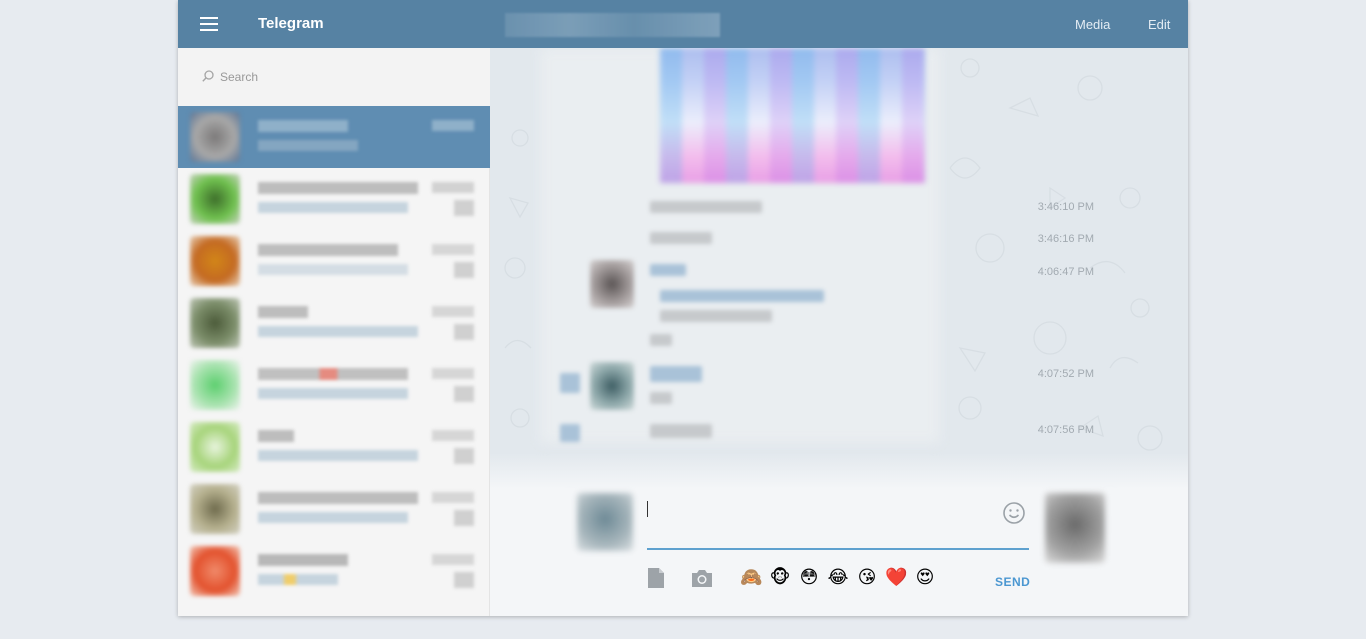 The width and height of the screenshot is (1366, 639). Describe the element at coordinates (1092, 24) in the screenshot. I see `media-button: Media` at that location.